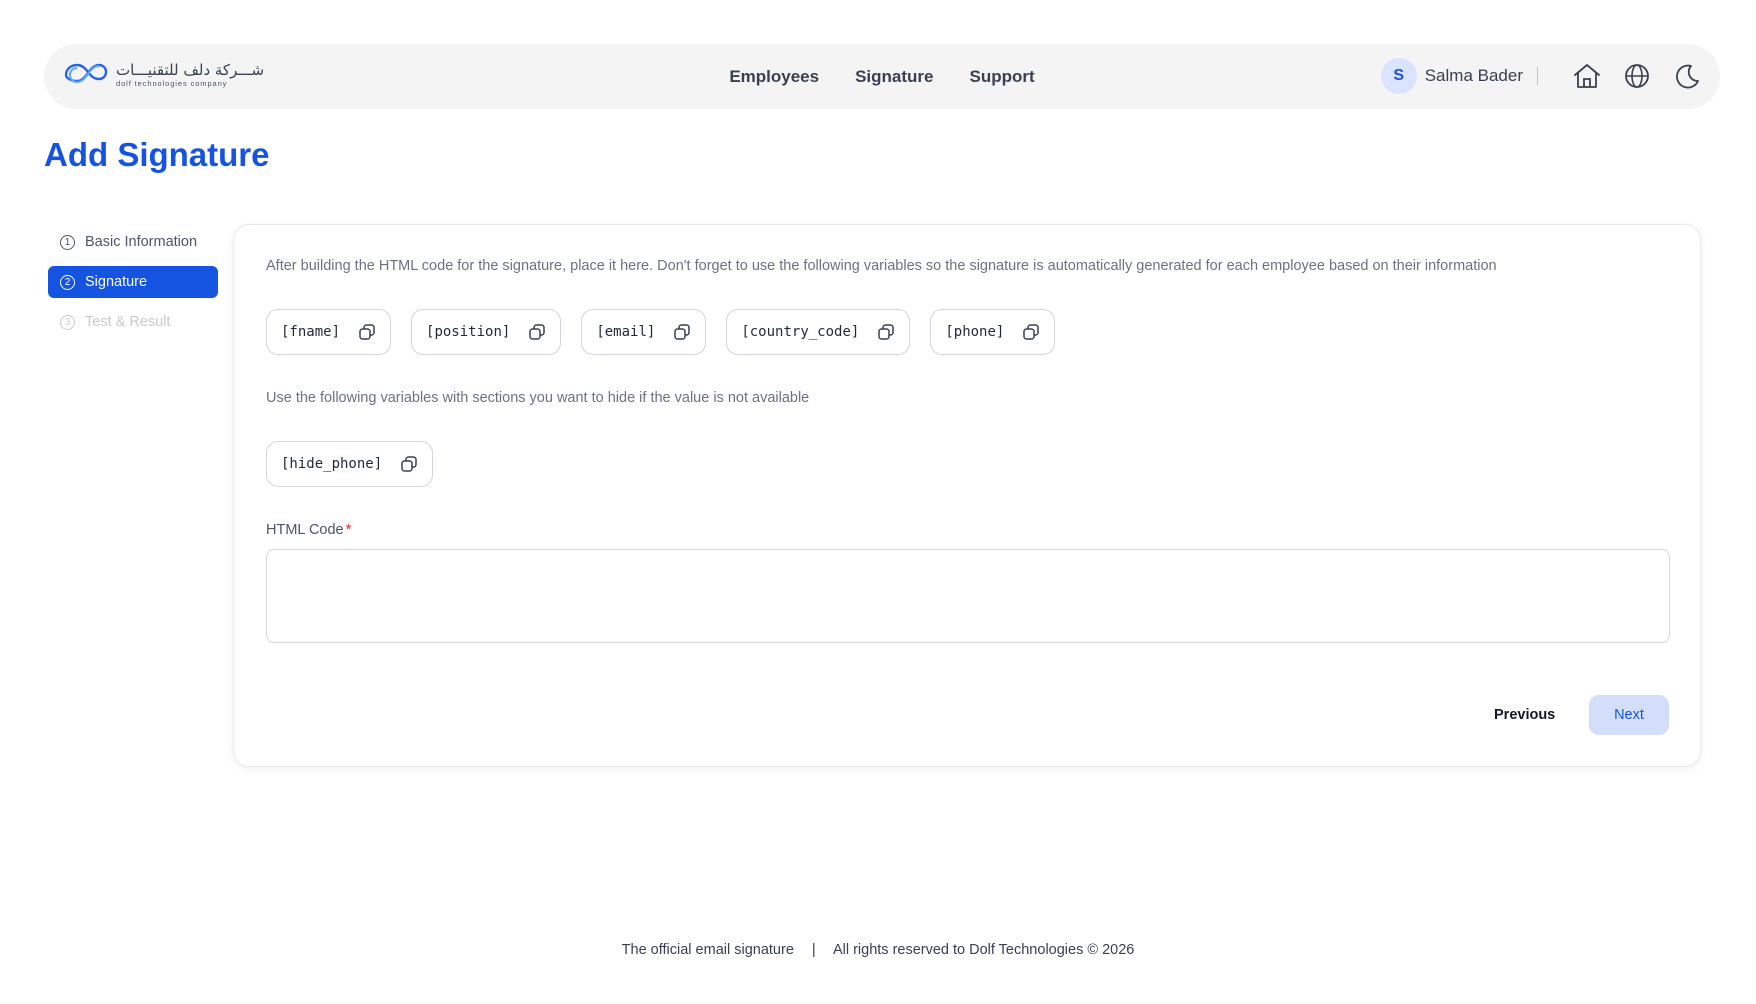  I want to click on globe-icon, so click(1637, 76).